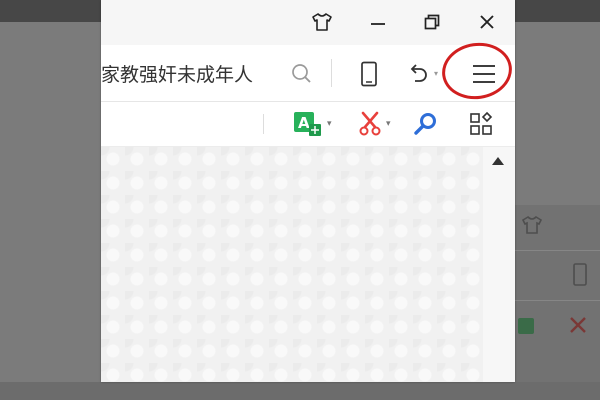  What do you see at coordinates (331, 73) in the screenshot?
I see `toolbar-separator` at bounding box center [331, 73].